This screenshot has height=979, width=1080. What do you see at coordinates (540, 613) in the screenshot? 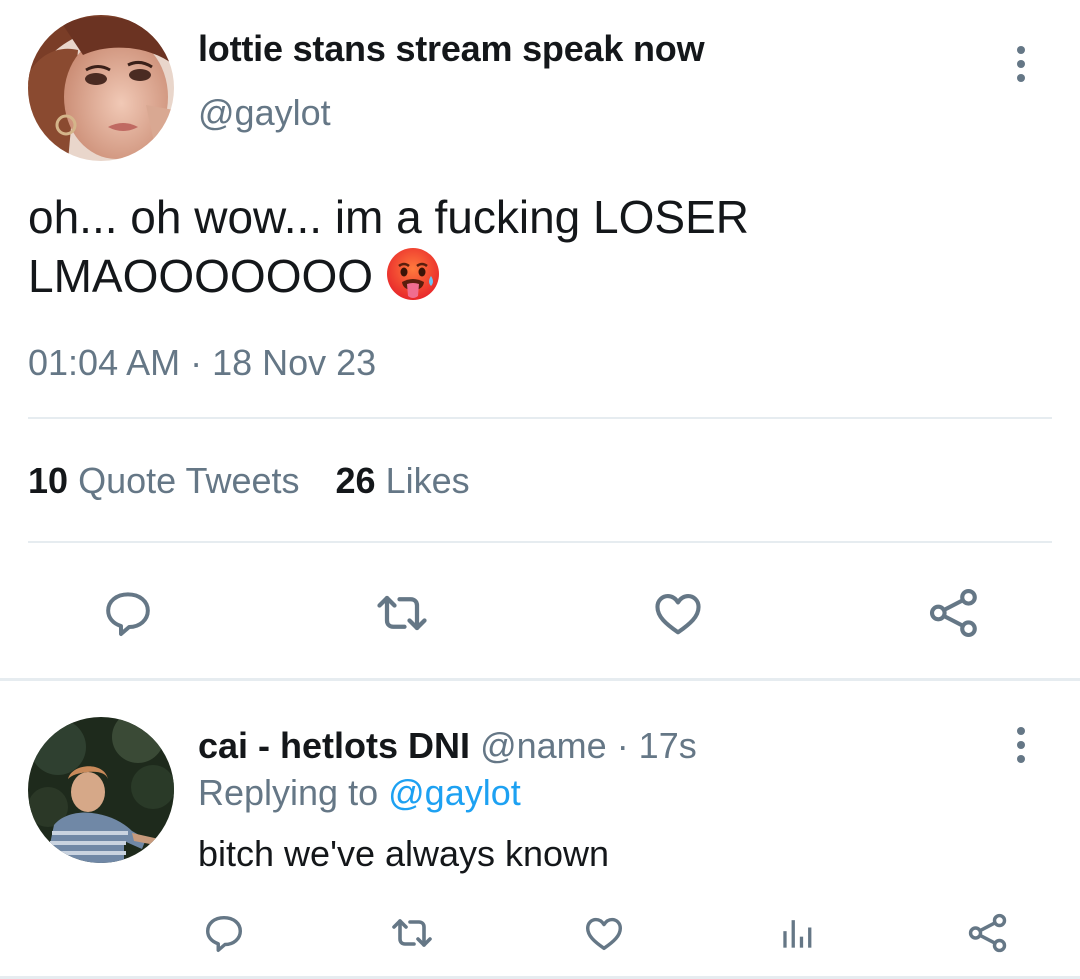
I see `tweet-actions-bar` at bounding box center [540, 613].